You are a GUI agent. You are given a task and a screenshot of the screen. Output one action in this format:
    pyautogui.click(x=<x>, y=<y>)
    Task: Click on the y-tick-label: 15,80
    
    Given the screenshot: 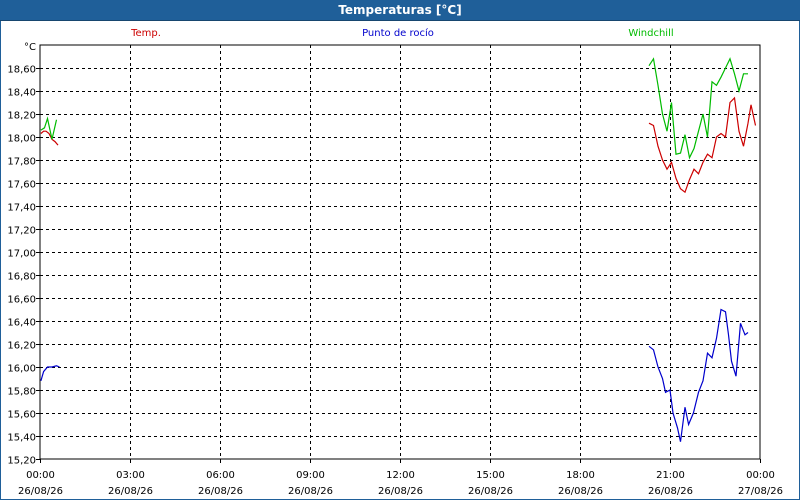 What is the action you would take?
    pyautogui.click(x=21, y=392)
    